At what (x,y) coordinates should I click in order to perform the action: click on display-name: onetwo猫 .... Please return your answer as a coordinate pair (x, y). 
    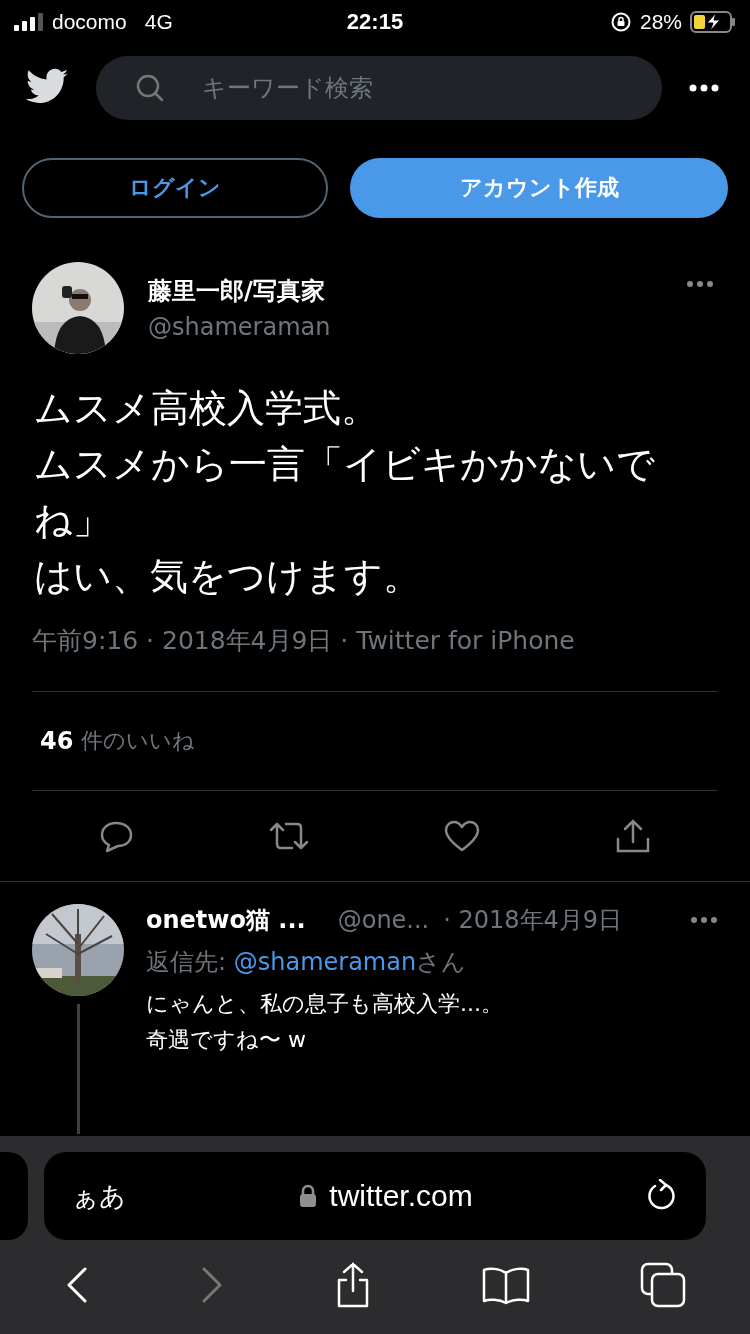
    Looking at the image, I should click on (226, 920).